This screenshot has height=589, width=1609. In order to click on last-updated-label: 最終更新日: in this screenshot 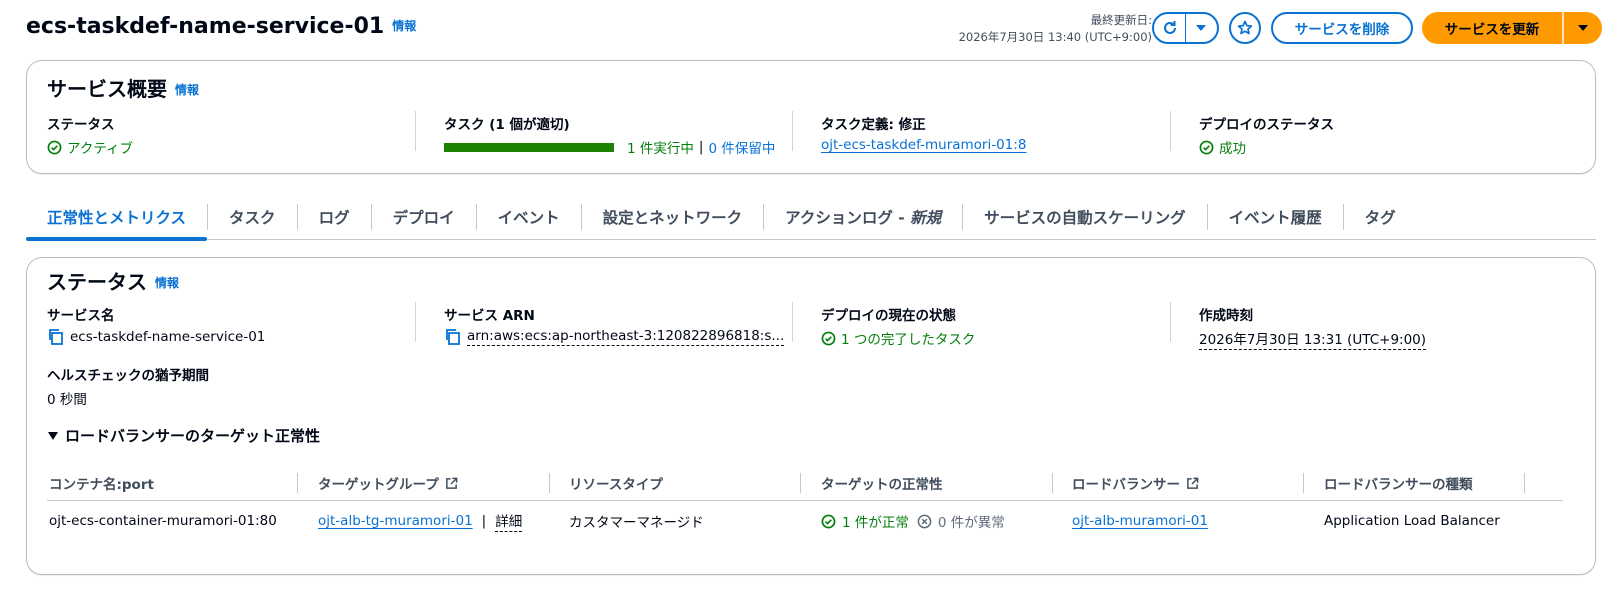, I will do `click(1121, 20)`.